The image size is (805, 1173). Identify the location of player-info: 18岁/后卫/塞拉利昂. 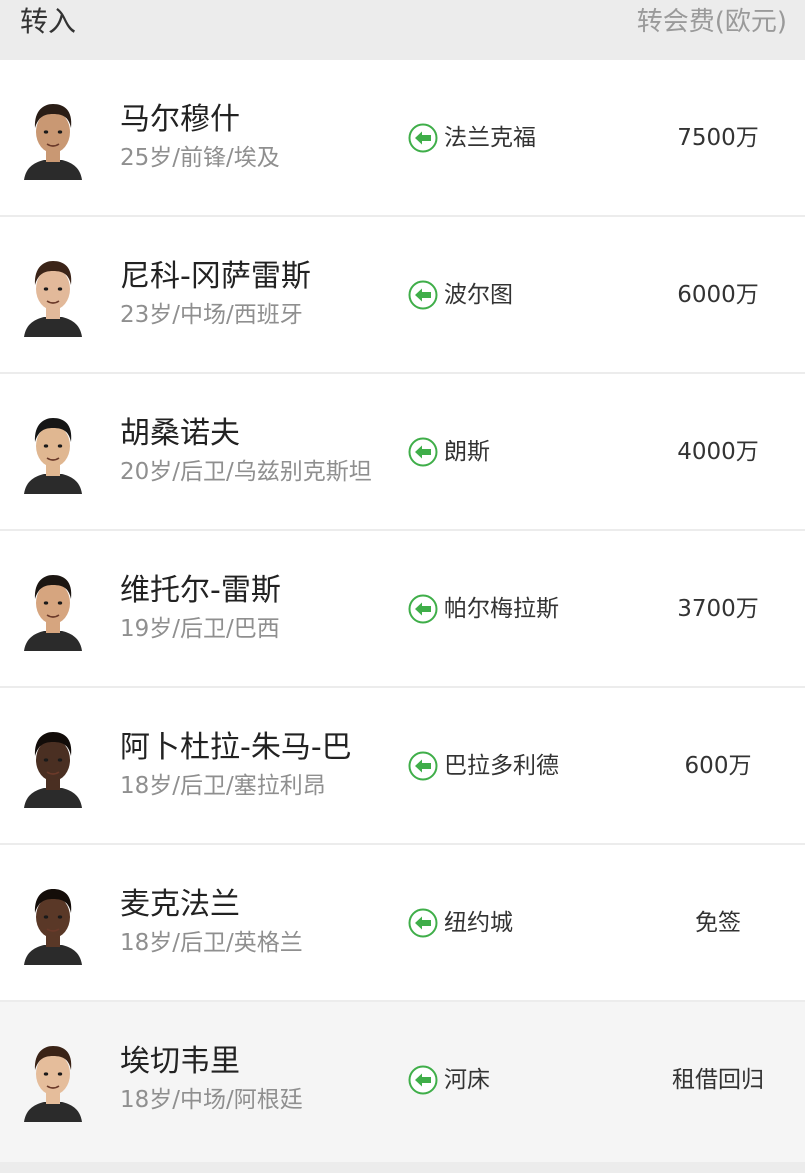
(223, 786).